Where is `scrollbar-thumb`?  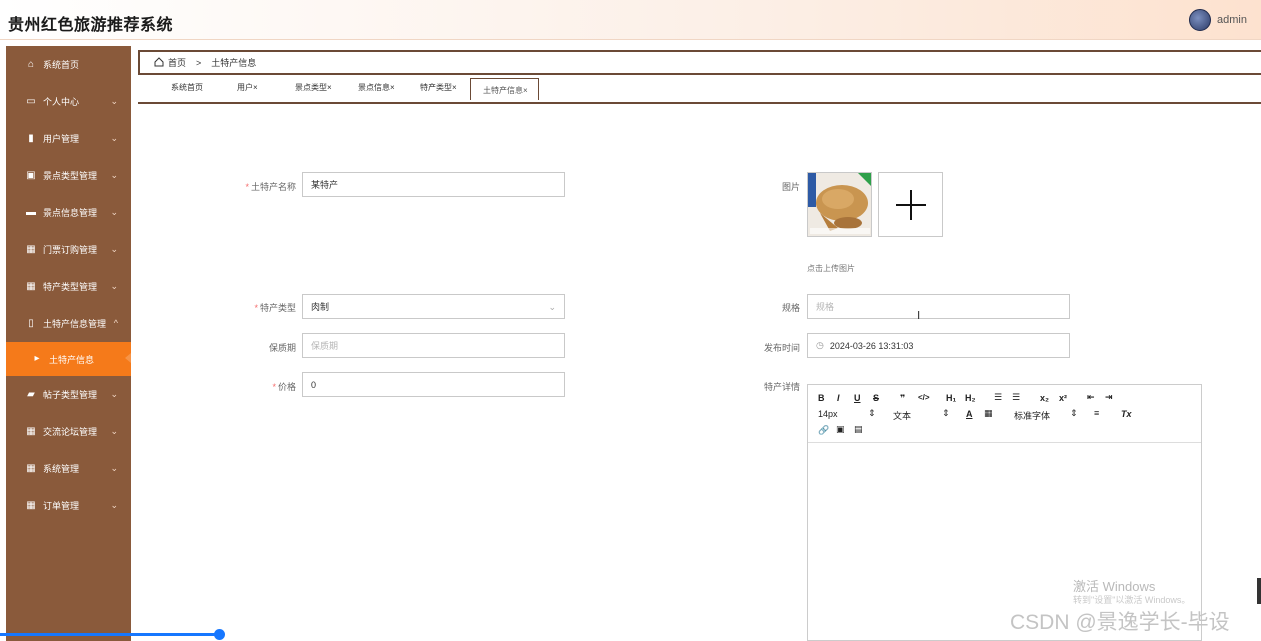
scrollbar-thumb is located at coordinates (1259, 591).